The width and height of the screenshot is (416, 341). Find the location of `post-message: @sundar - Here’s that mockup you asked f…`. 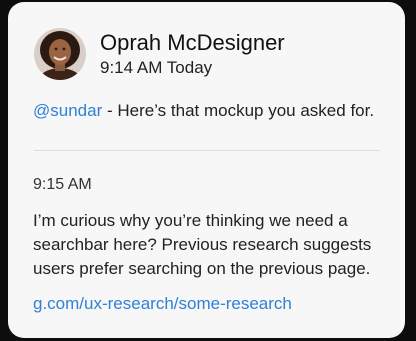

post-message: @sundar - Here’s that mockup you asked f… is located at coordinates (203, 111).